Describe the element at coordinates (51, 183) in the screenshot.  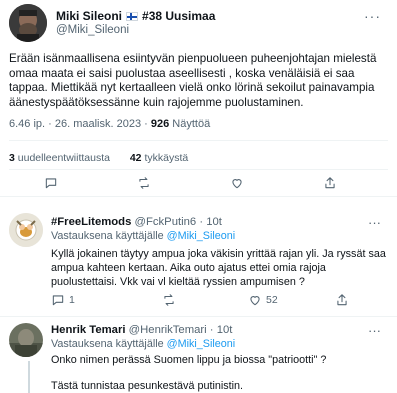
I see `reply-icon` at that location.